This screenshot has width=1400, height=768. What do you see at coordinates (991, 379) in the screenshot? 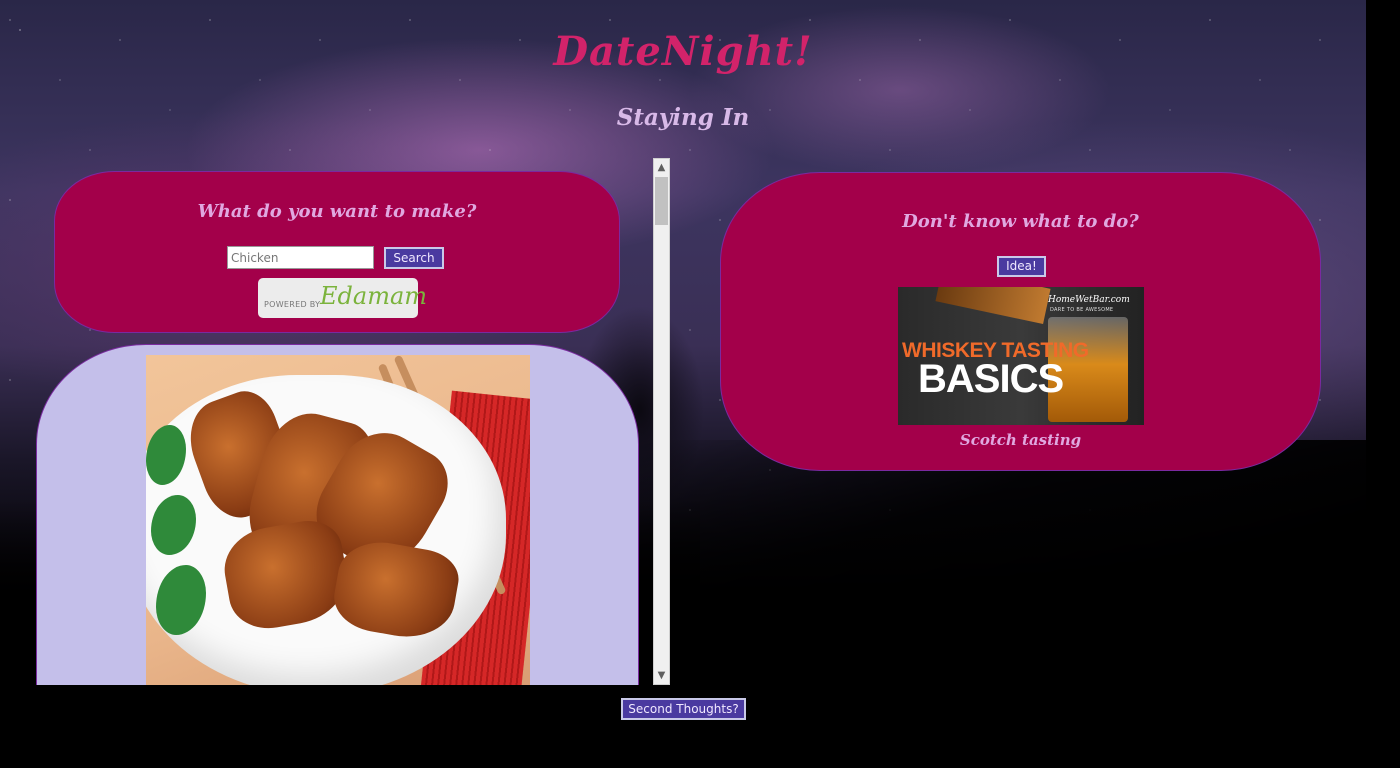
I see `image-text-line2: BASICS` at bounding box center [991, 379].